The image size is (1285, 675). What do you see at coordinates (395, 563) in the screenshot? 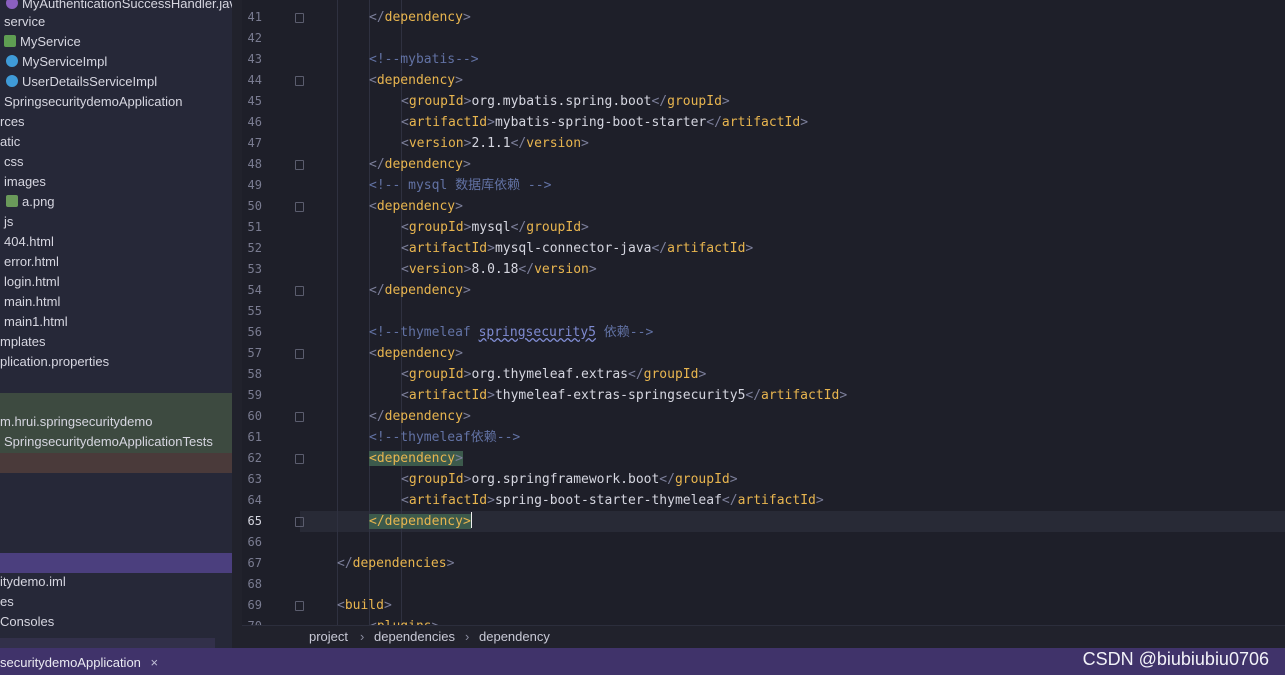
I see `code-line-67: </dependencies>` at bounding box center [395, 563].